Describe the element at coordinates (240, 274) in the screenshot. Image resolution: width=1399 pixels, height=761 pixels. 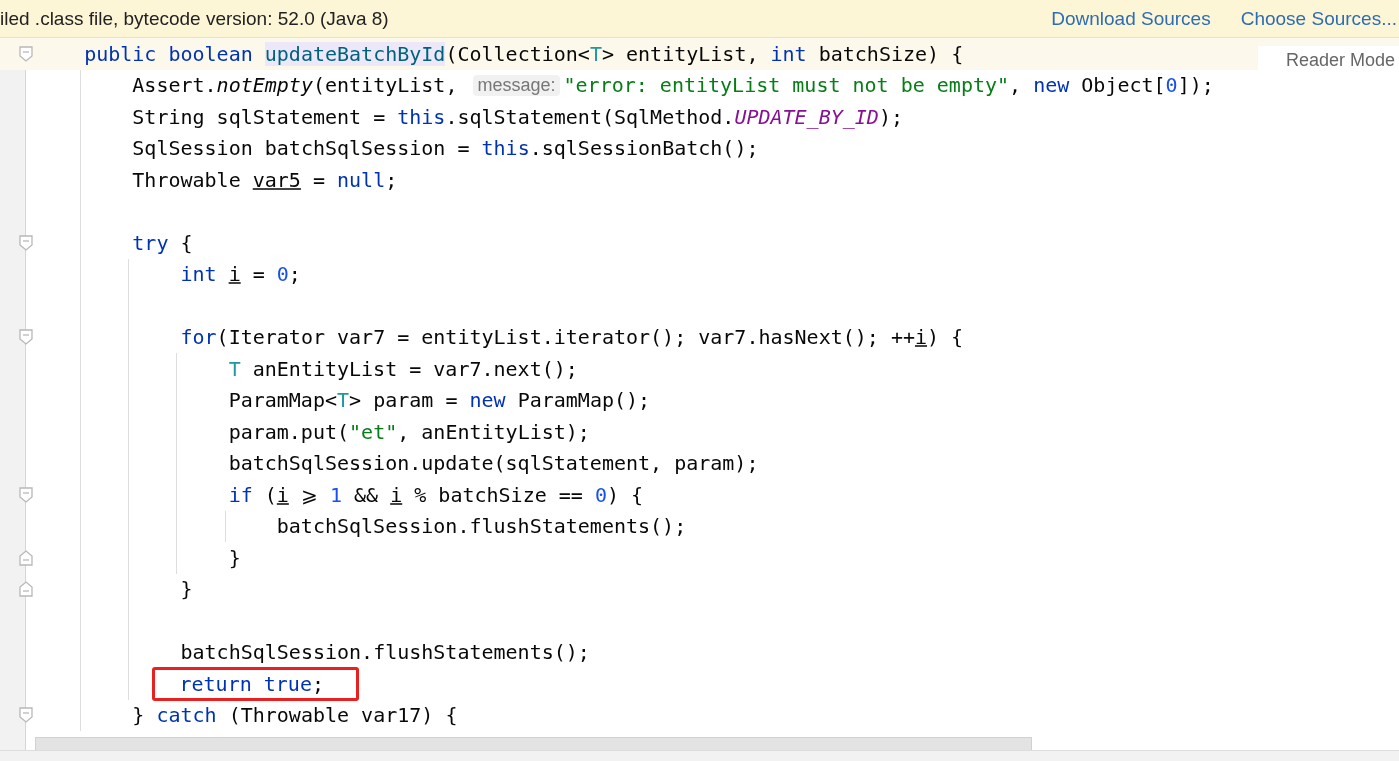
I see `code-line: int i = 0;` at that location.